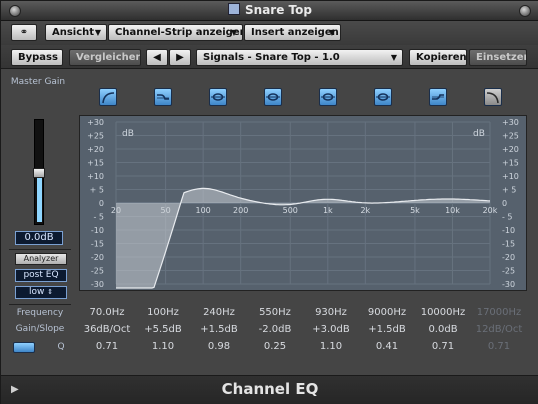  Describe the element at coordinates (292, 32) in the screenshot. I see `insert-menu: Insert anzeigen ▼` at that location.